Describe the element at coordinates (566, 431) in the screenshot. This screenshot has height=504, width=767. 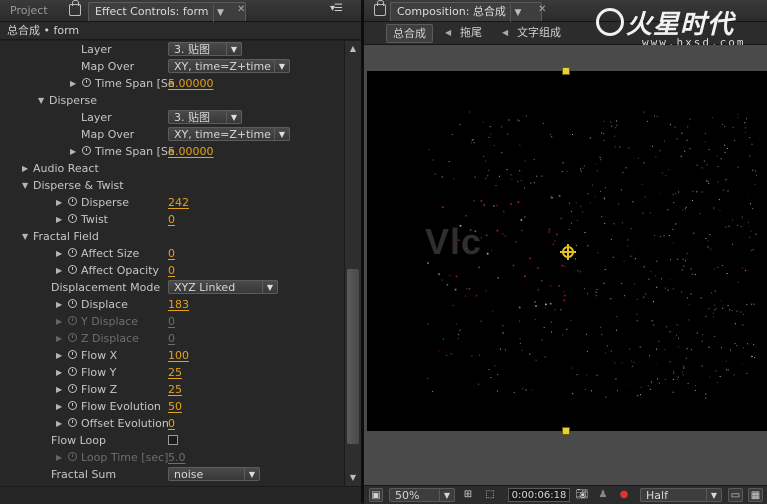
I see `bottom-handle` at that location.